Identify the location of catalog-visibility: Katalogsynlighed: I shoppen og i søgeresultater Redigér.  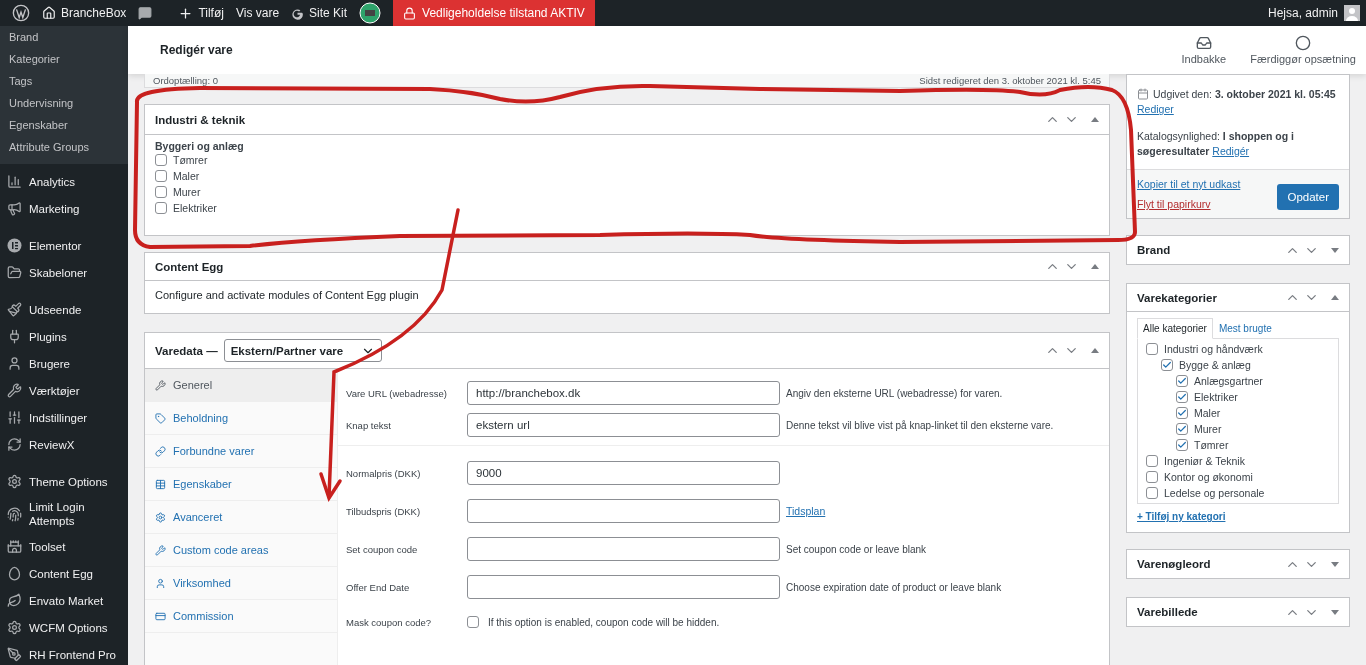
(1216, 144).